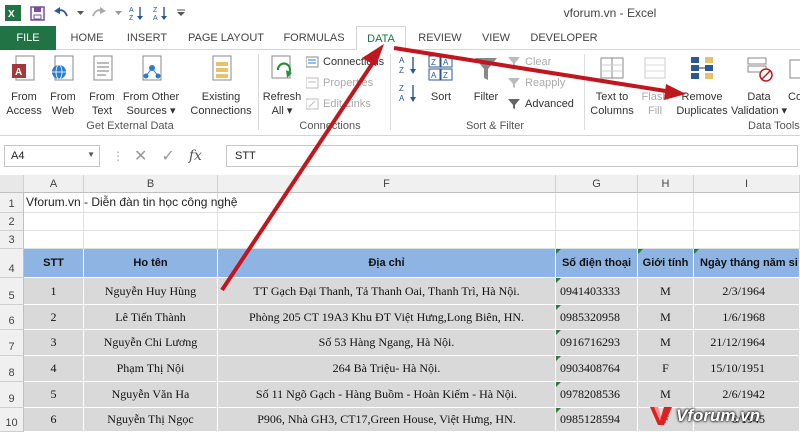  I want to click on tab-insert: INSERT, so click(147, 38).